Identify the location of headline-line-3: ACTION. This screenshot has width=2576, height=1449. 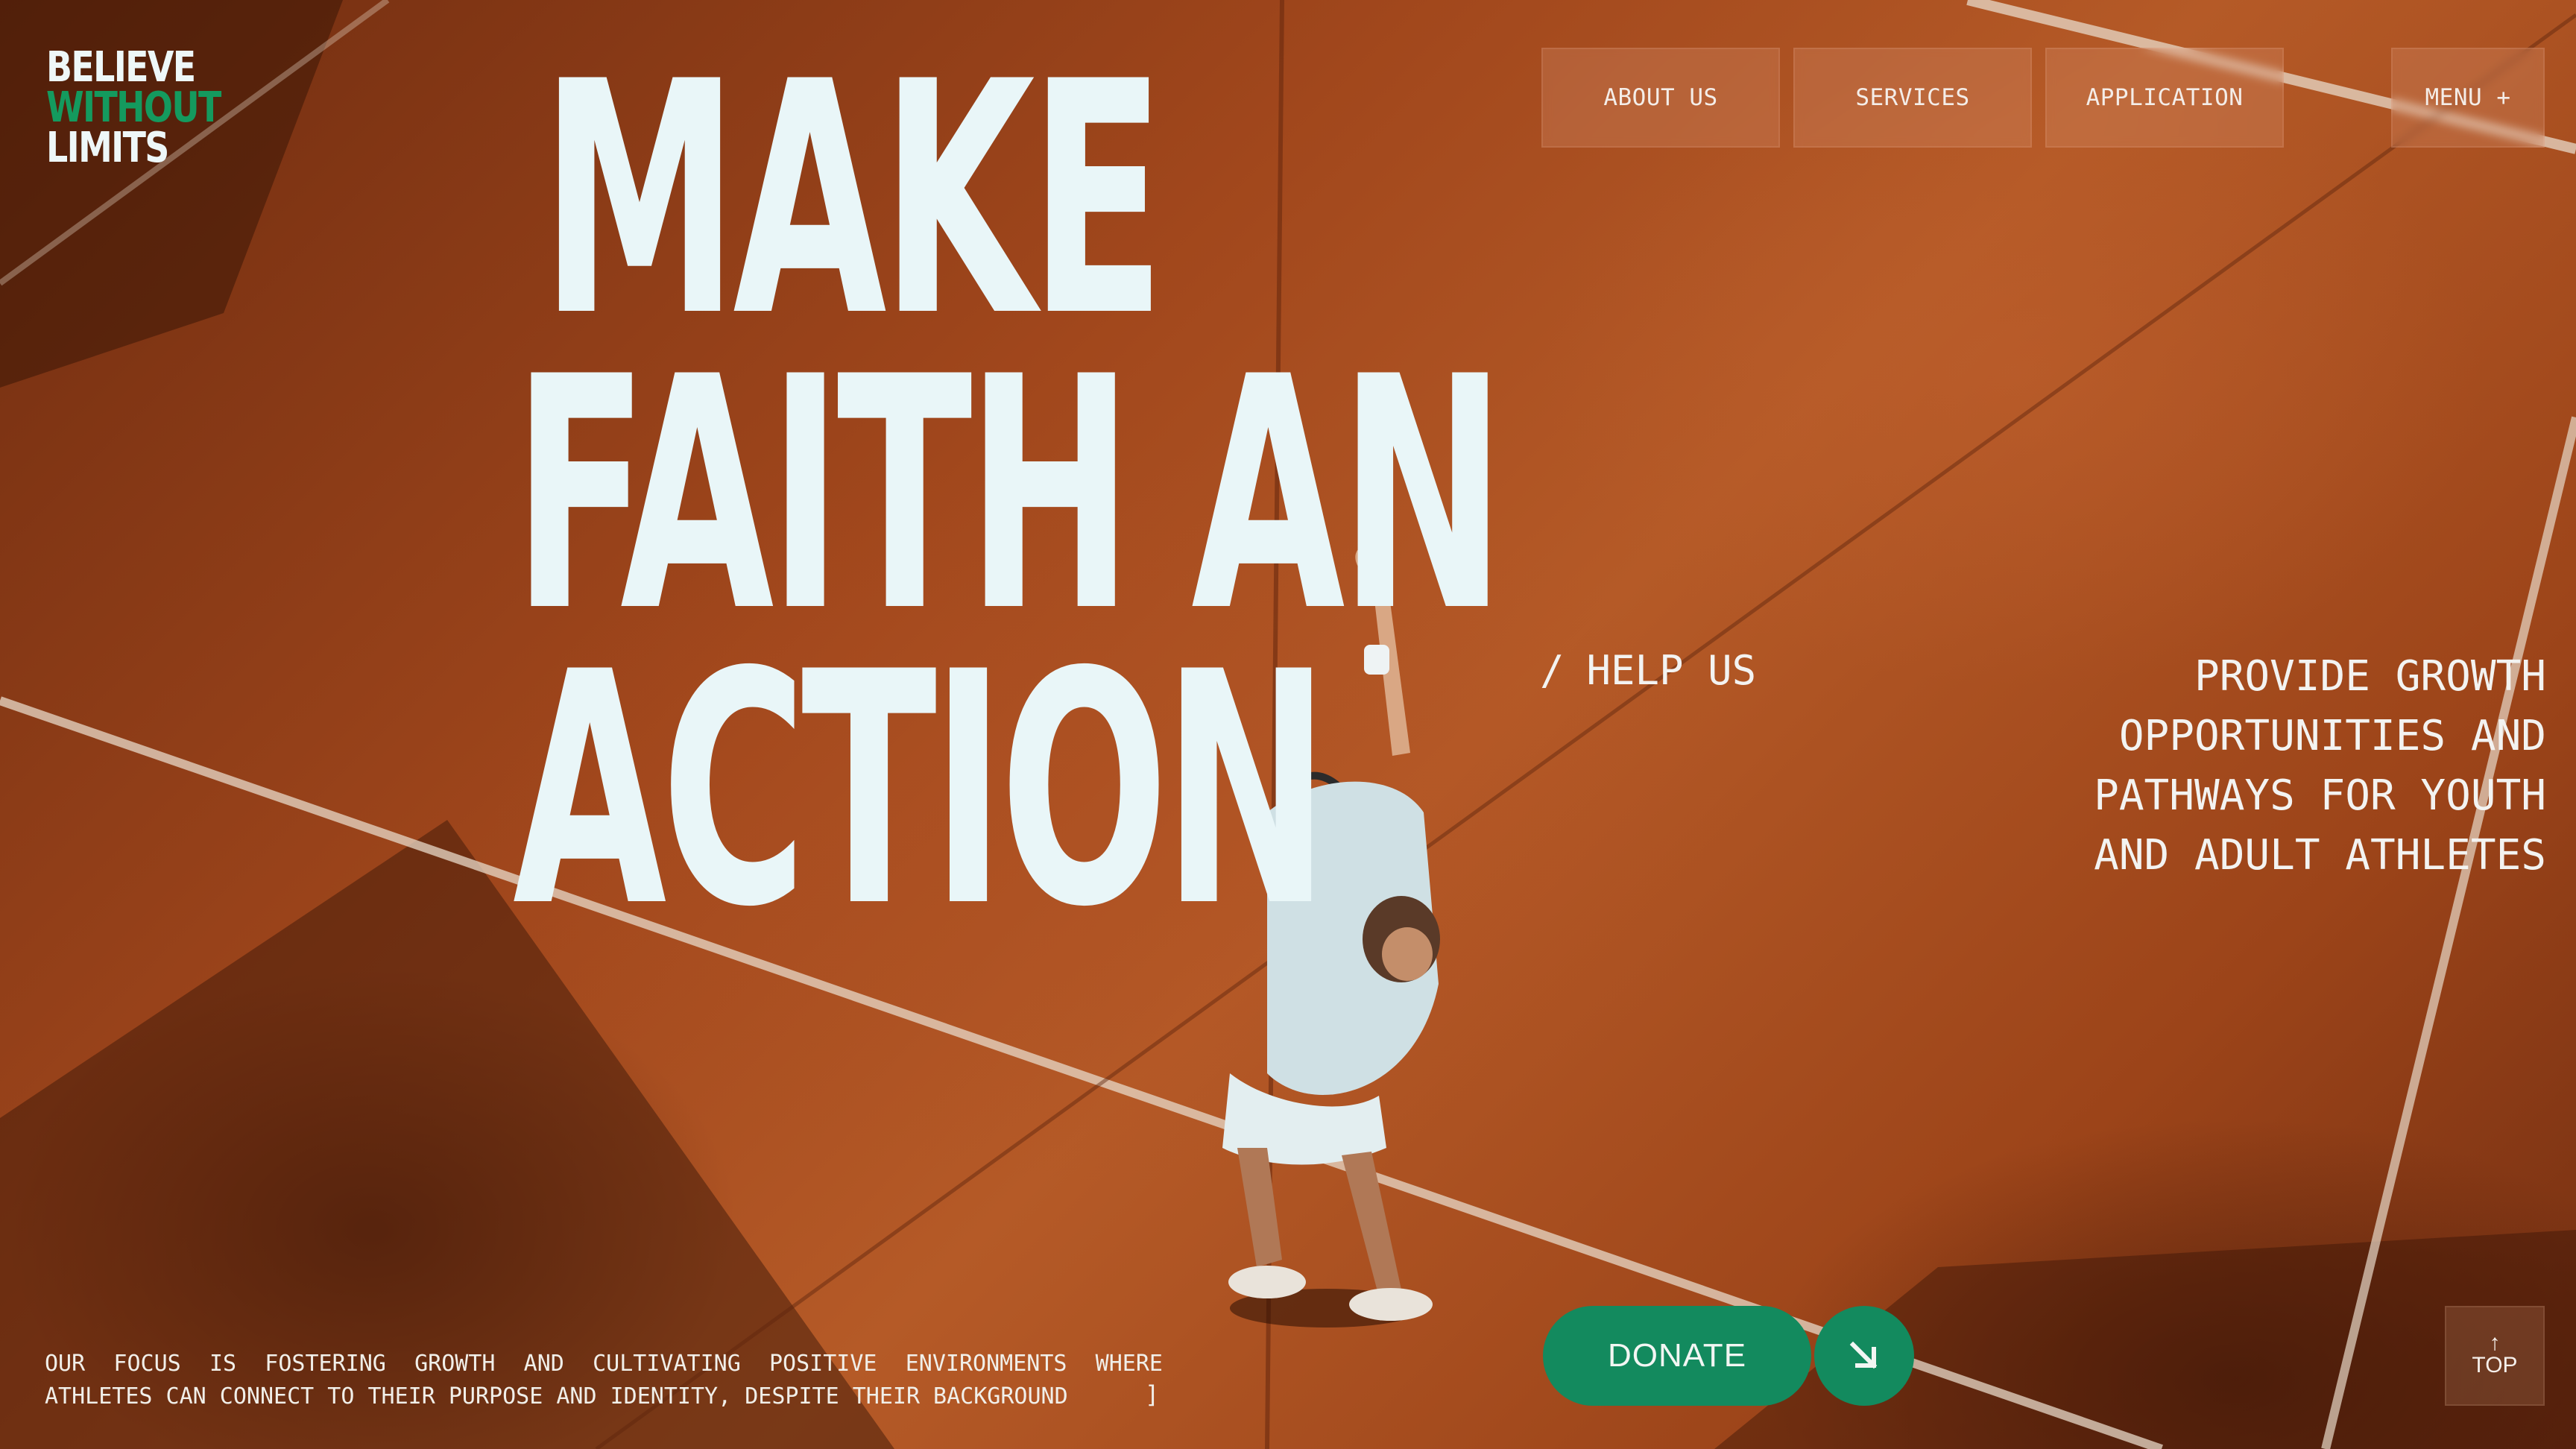
(921, 791).